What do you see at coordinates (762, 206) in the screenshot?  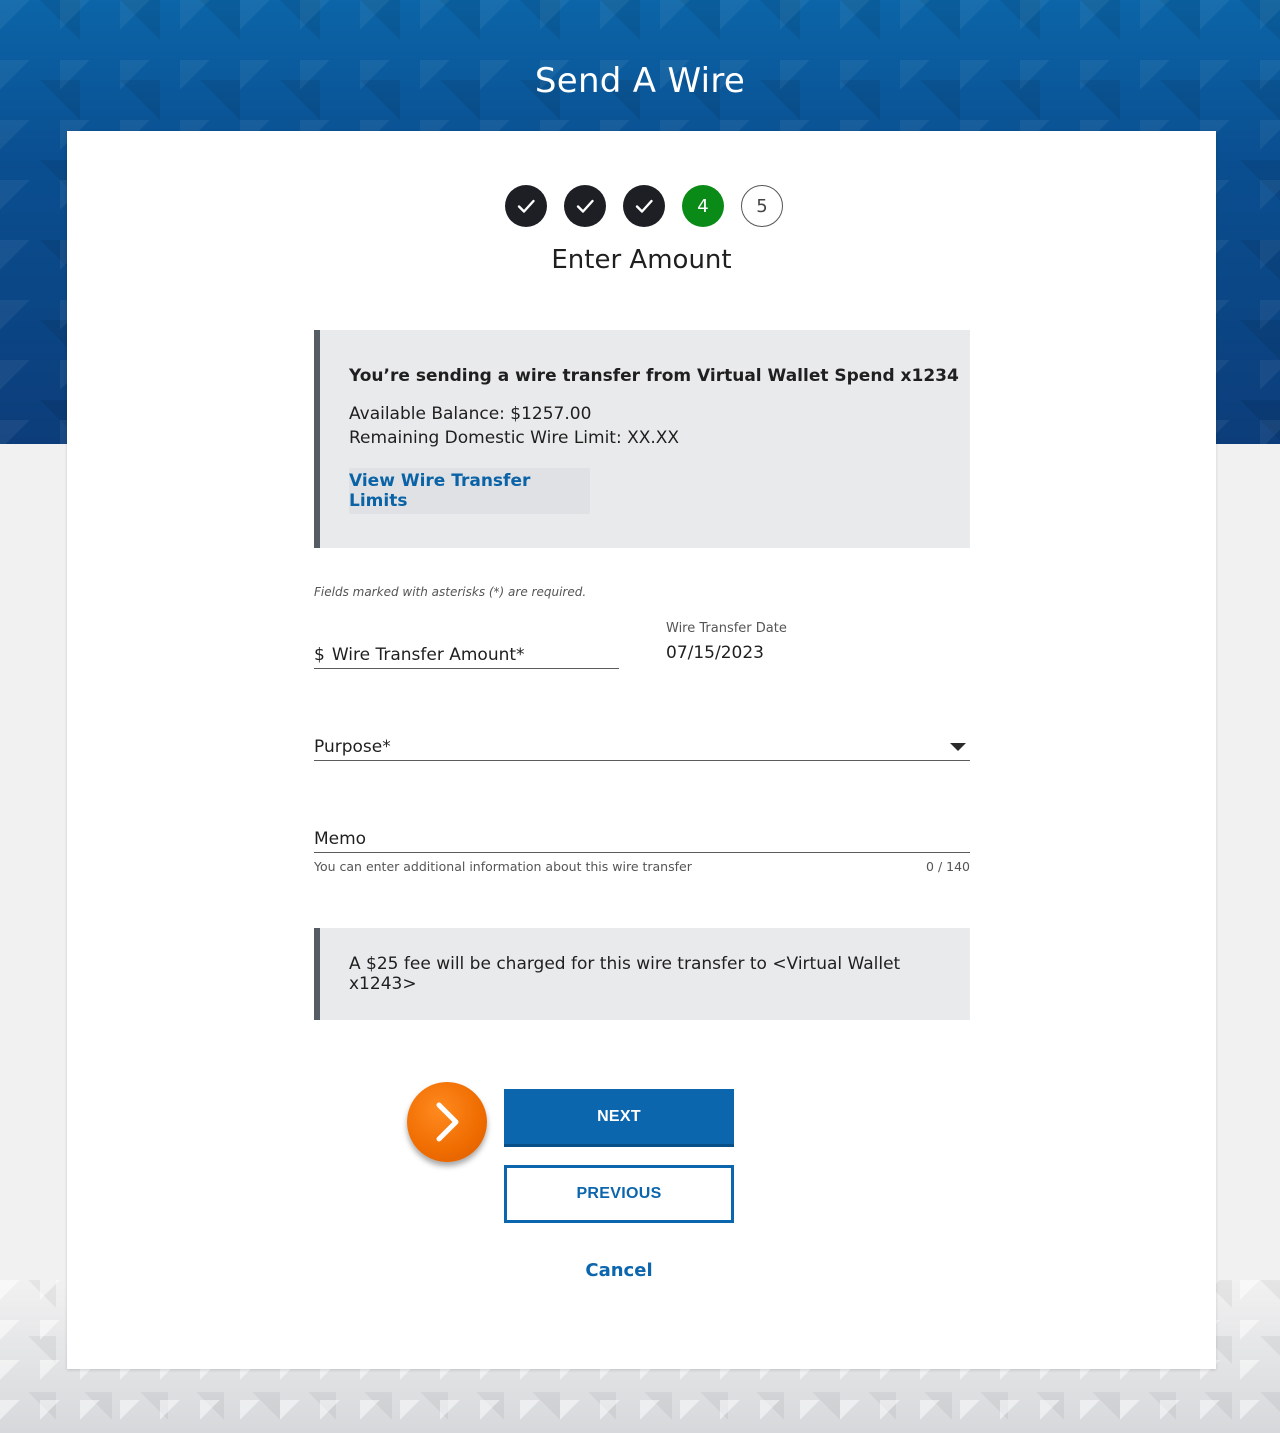 I see `step-5-upcoming: 5` at bounding box center [762, 206].